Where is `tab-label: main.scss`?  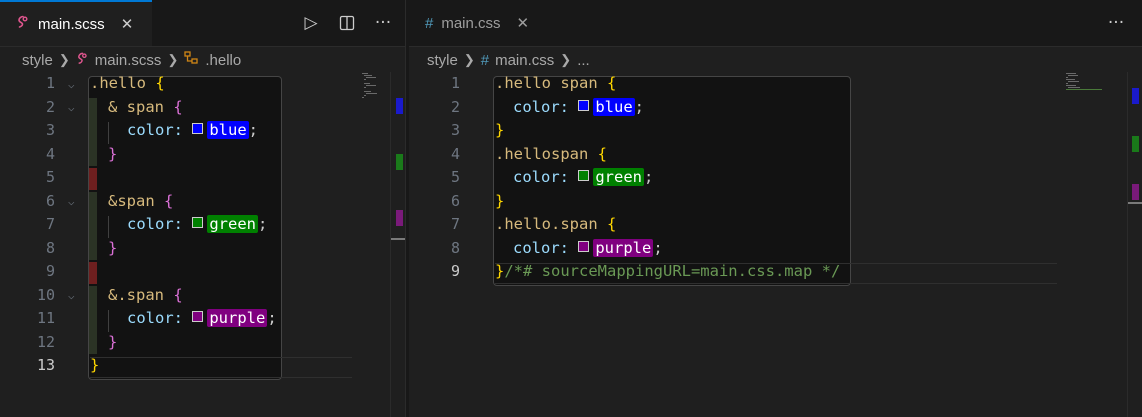
tab-label: main.scss is located at coordinates (71, 24).